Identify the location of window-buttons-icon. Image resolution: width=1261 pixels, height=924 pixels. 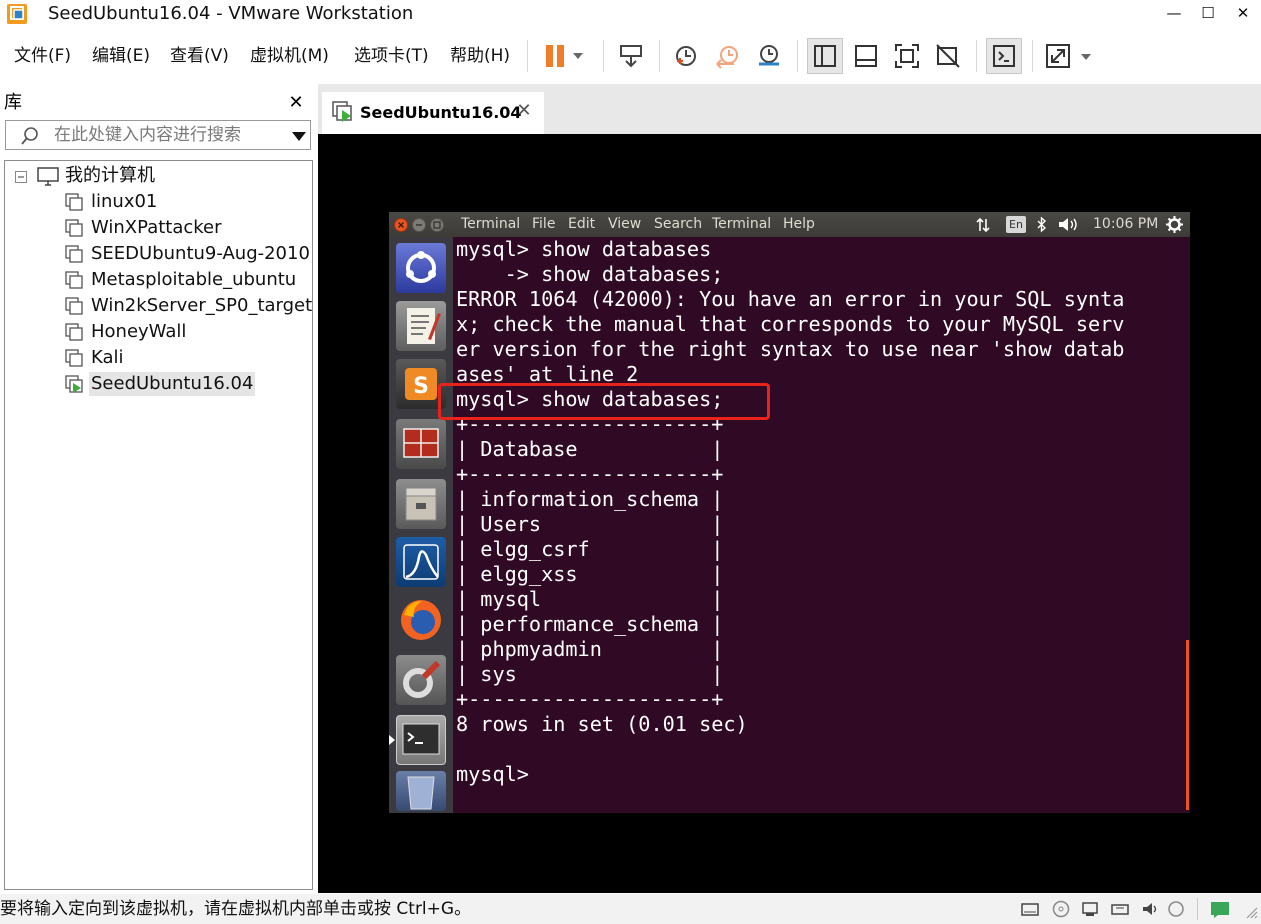
(420, 225).